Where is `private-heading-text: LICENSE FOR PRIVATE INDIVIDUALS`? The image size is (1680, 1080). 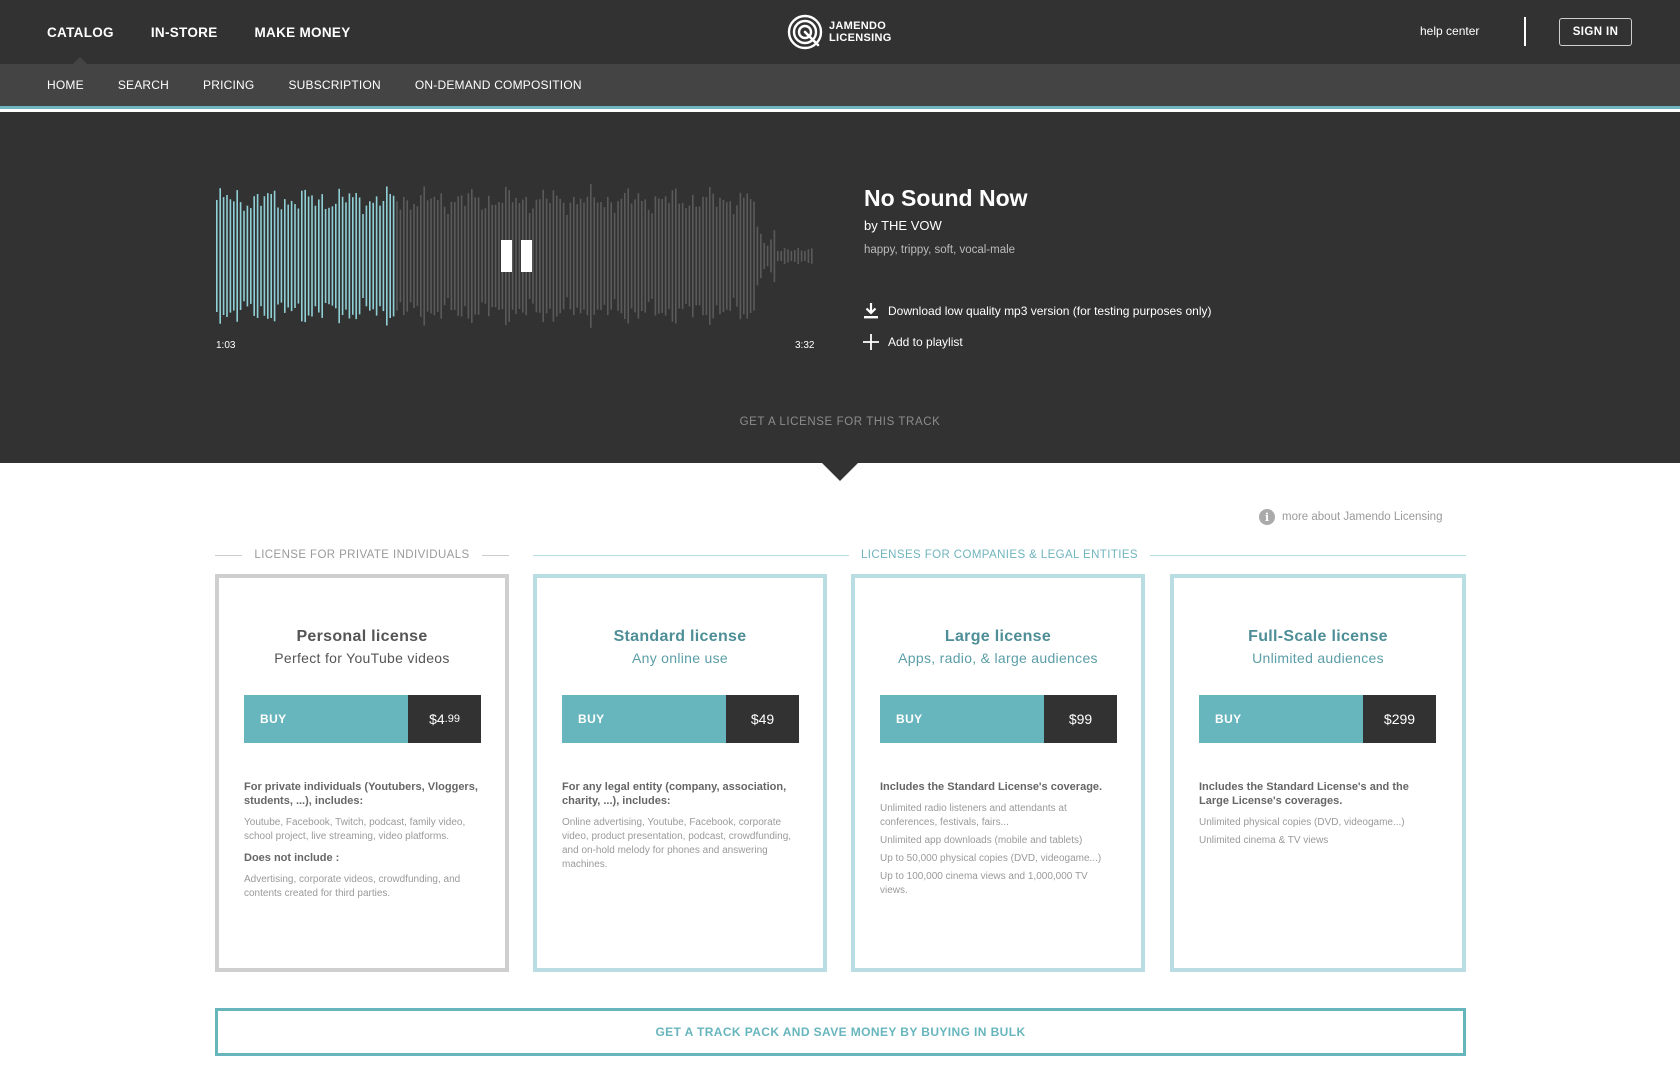 private-heading-text: LICENSE FOR PRIVATE INDIVIDUALS is located at coordinates (362, 555).